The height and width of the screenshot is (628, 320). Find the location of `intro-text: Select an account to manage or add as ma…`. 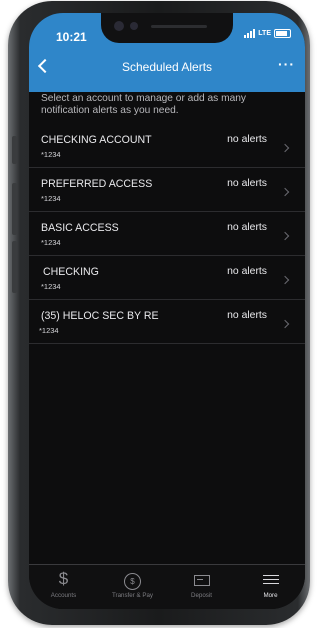

intro-text: Select an account to manage or add as ma… is located at coordinates (144, 104).